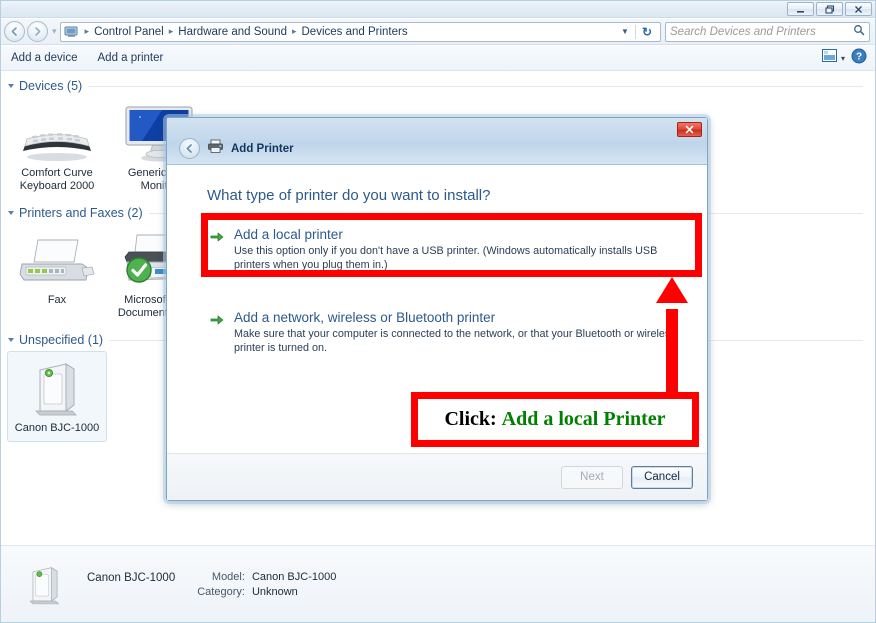  I want to click on back-button, so click(14, 31).